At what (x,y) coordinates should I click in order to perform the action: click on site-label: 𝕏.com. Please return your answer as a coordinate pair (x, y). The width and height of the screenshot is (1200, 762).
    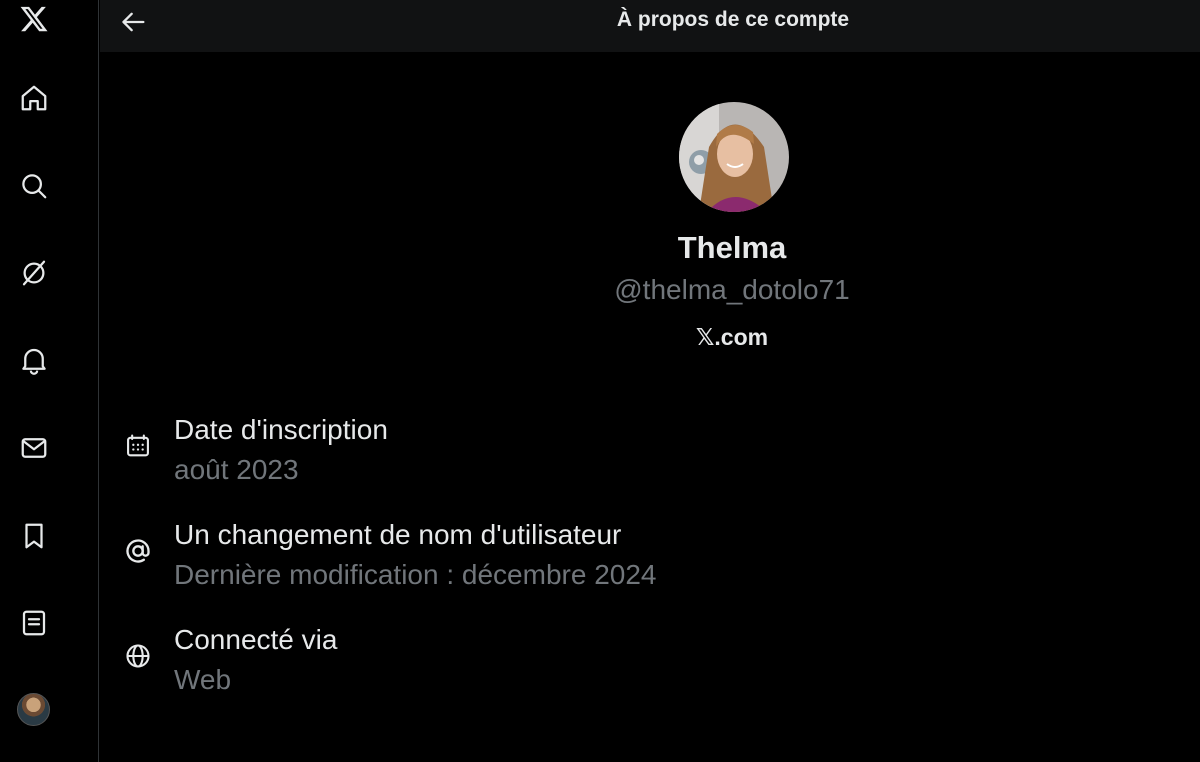
    Looking at the image, I should click on (732, 337).